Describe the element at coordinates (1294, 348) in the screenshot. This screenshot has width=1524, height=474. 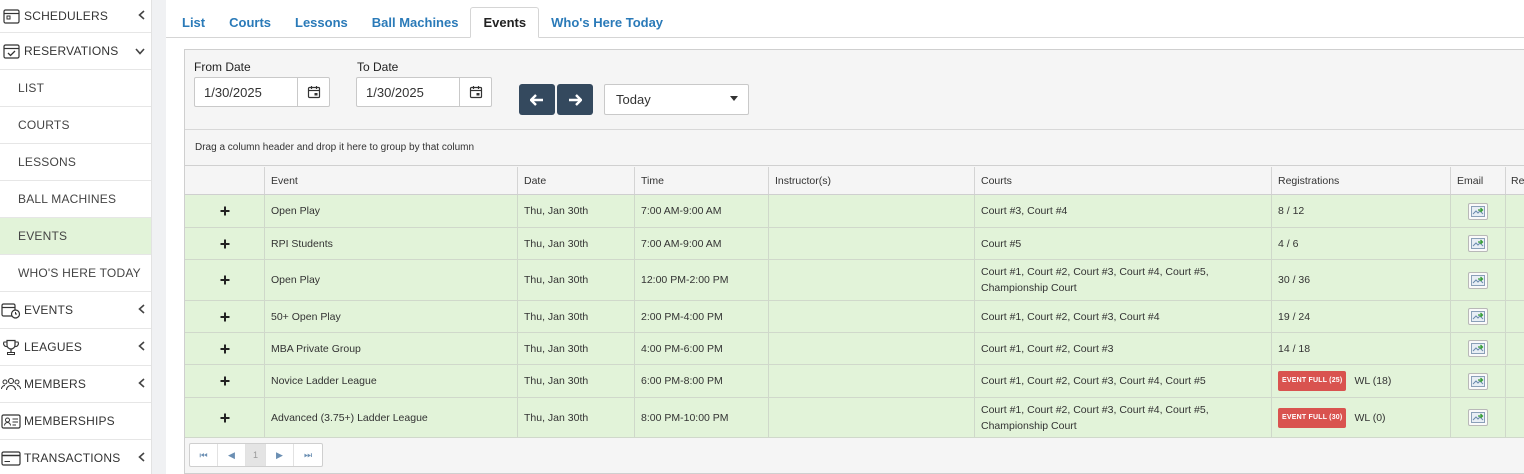
I see `registrations-value: 14 / 18` at that location.